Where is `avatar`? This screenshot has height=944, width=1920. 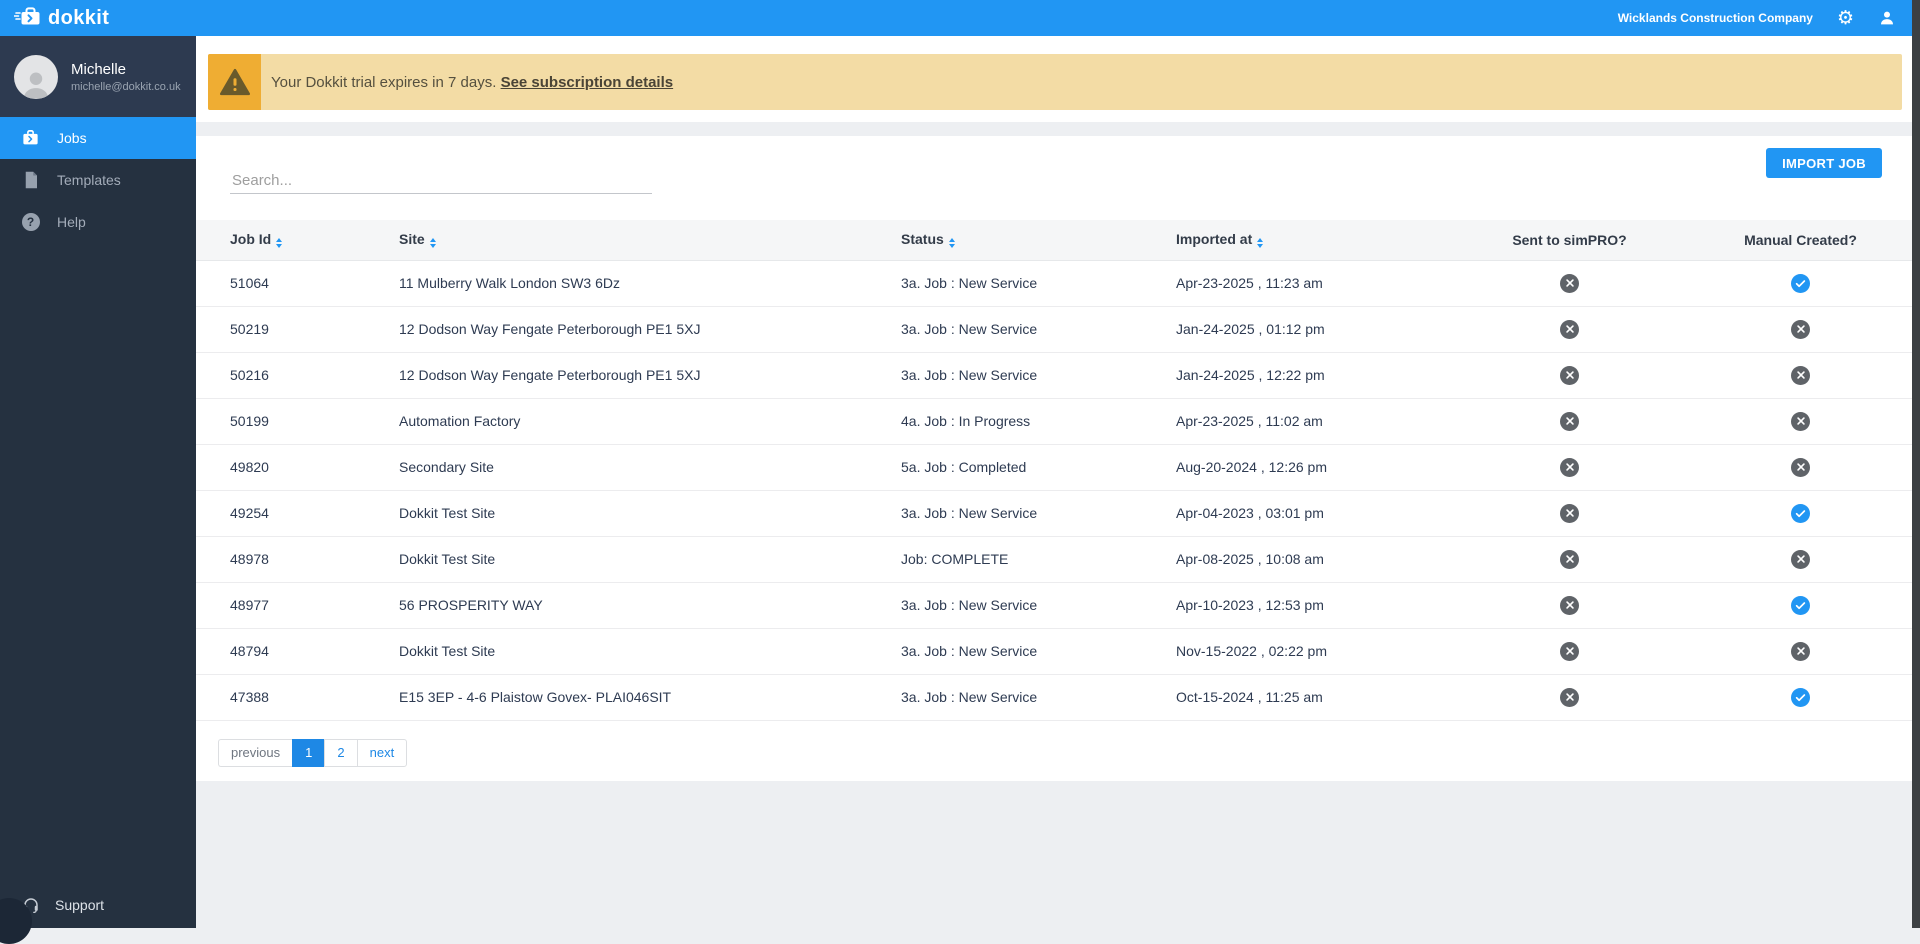 avatar is located at coordinates (36, 76).